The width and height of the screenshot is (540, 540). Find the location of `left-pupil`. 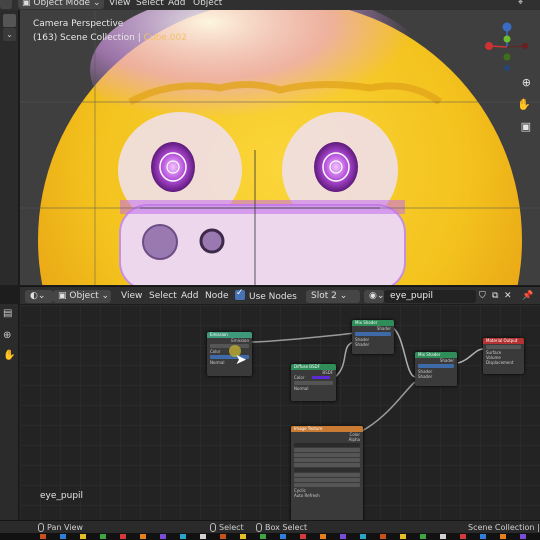

left-pupil is located at coordinates (173, 167).